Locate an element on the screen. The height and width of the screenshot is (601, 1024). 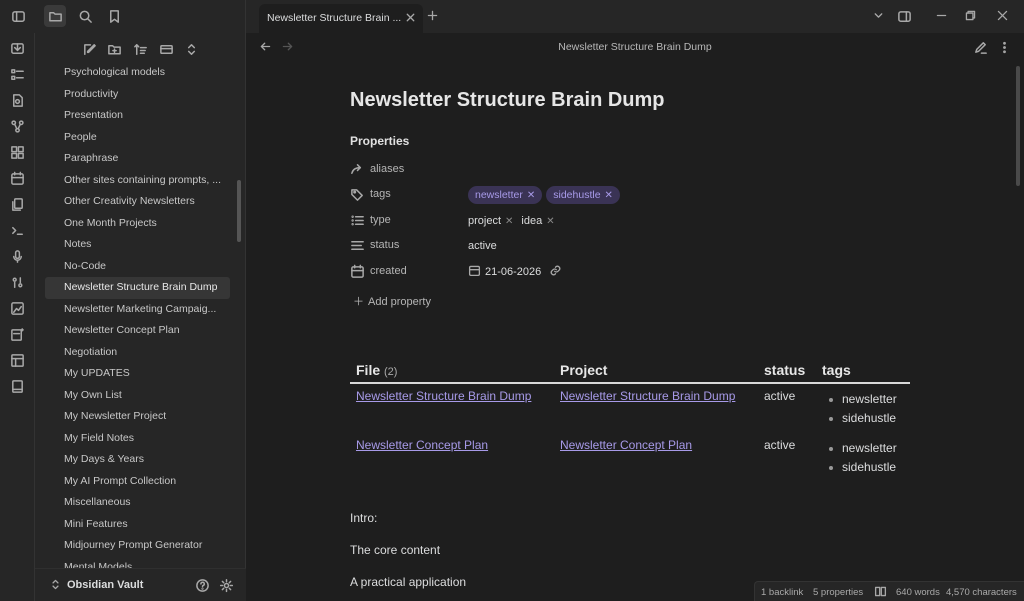
table-row-file-link: Newsletter Structure Brain Dump is located at coordinates (443, 396).